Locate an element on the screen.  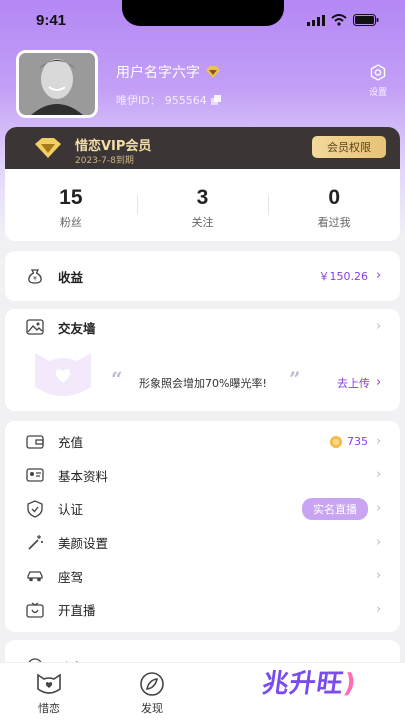
friend-wall-label: 交友墙 is located at coordinates (77, 328).